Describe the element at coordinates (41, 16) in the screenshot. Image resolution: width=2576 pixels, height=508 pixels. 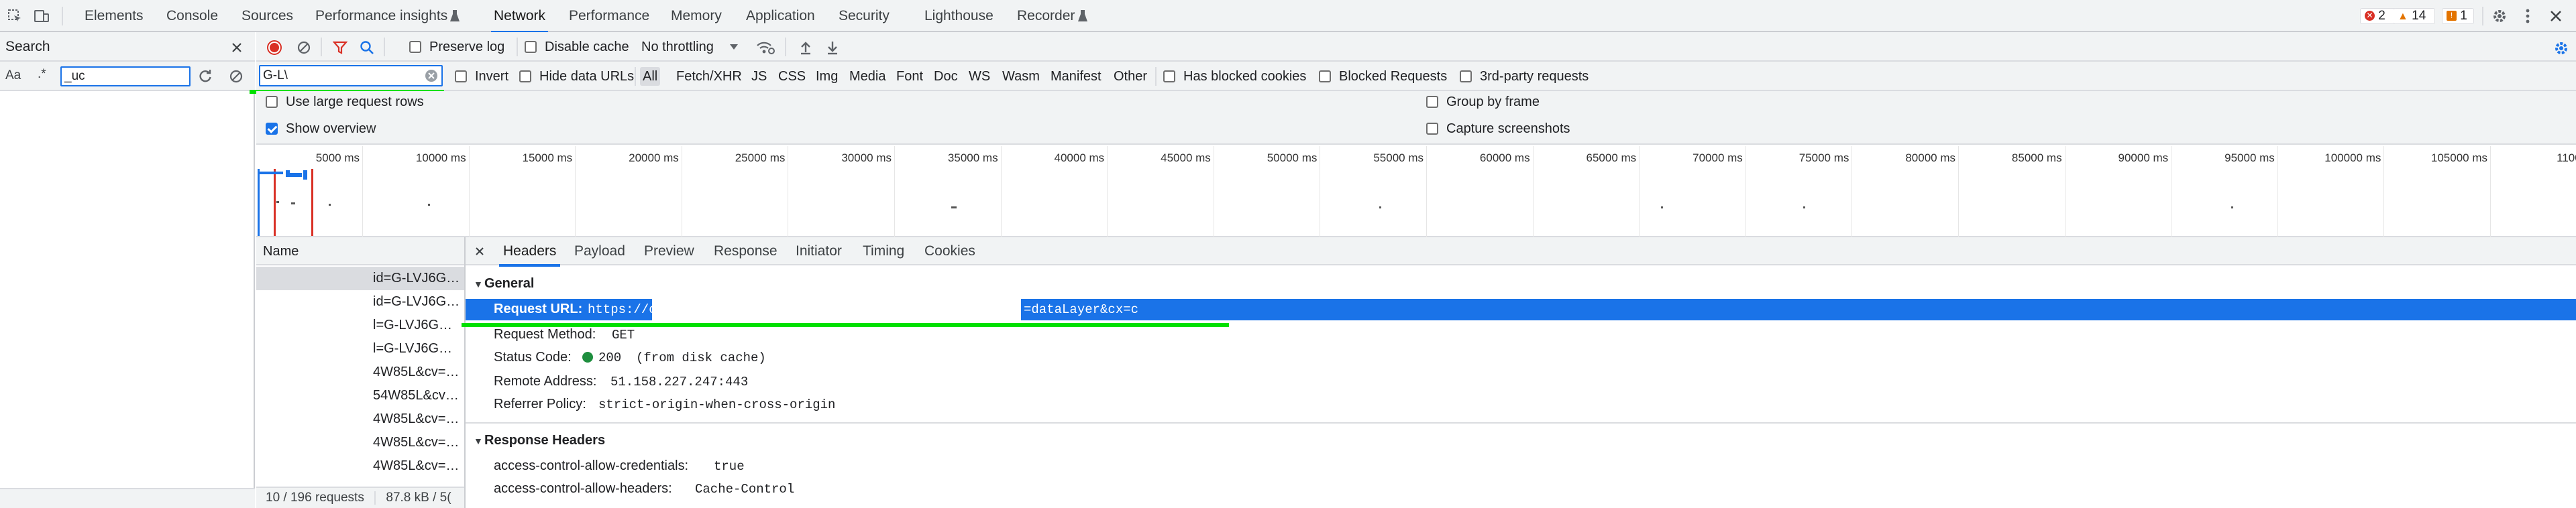
I see `device-toolbar-icon` at that location.